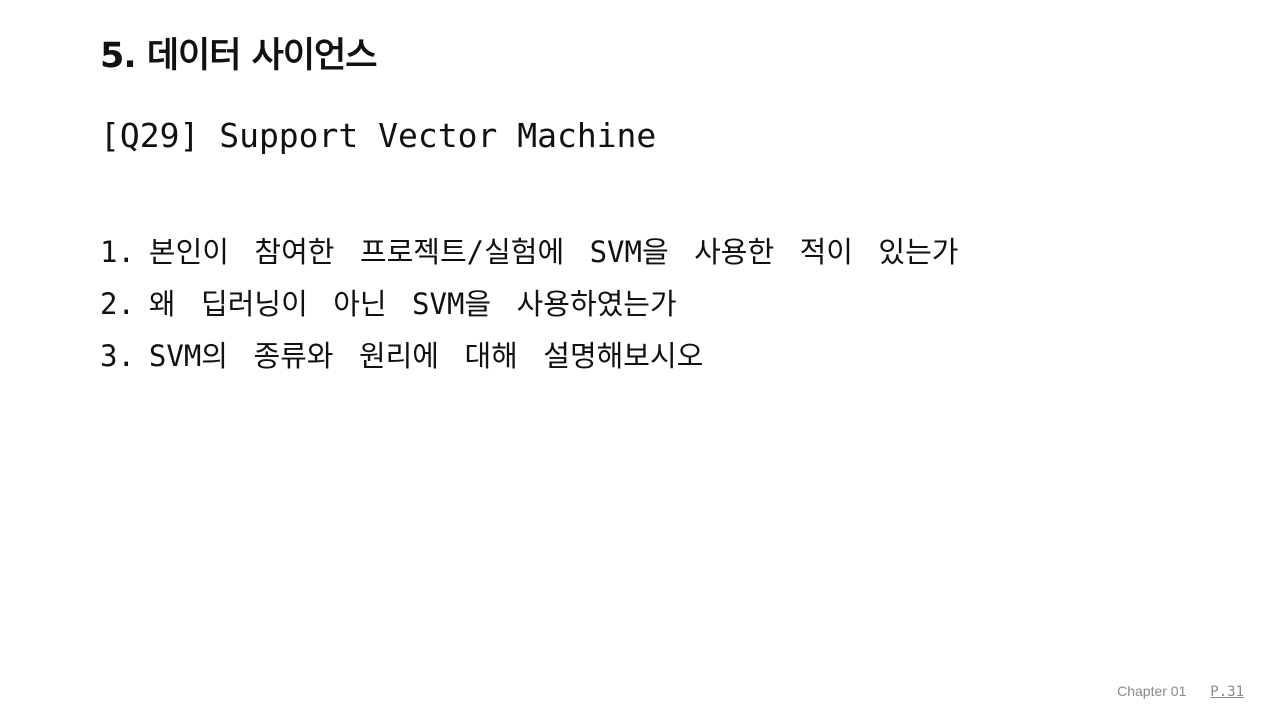  I want to click on footer-chapter: Chapter 01, so click(1152, 691).